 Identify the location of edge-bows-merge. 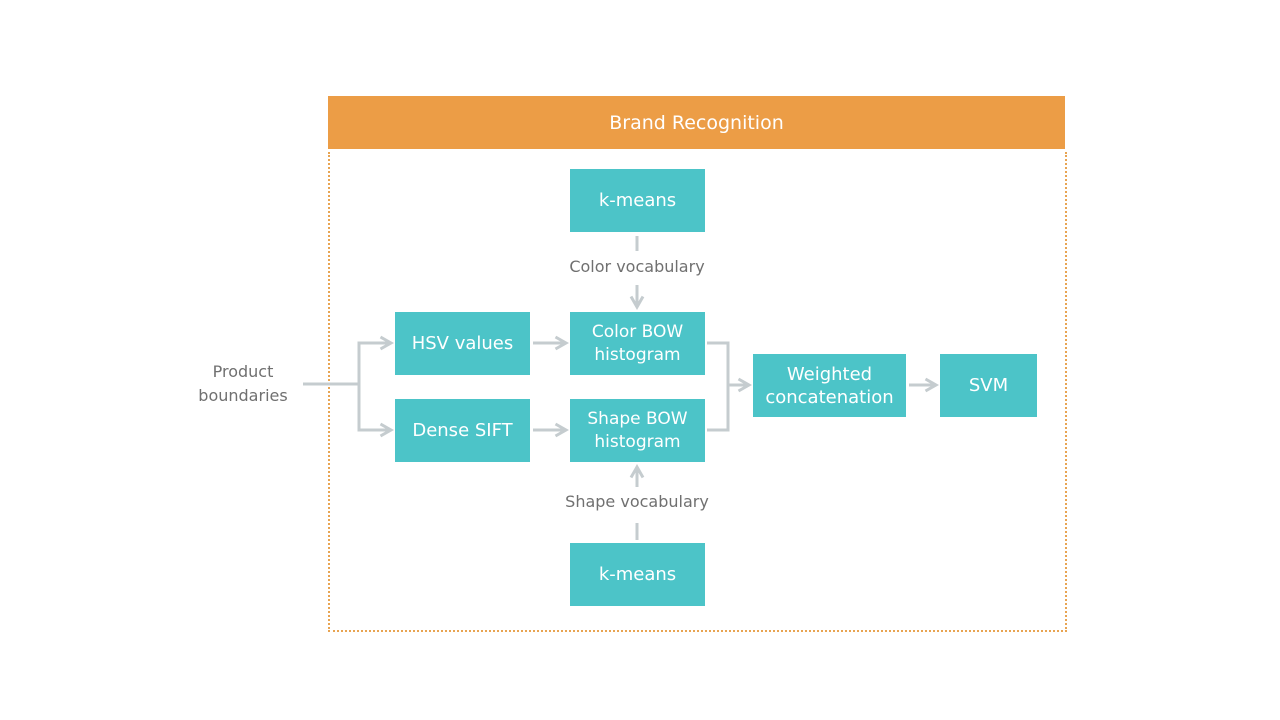
(718, 386).